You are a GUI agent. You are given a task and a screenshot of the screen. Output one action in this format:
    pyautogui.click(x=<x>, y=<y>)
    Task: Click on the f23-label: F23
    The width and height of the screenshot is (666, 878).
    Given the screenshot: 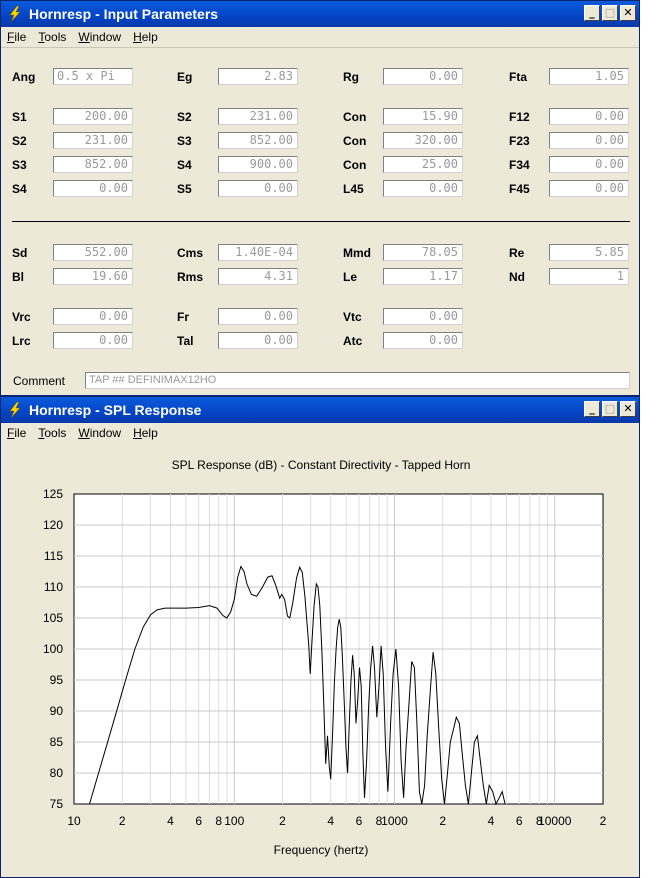 What is the action you would take?
    pyautogui.click(x=519, y=141)
    